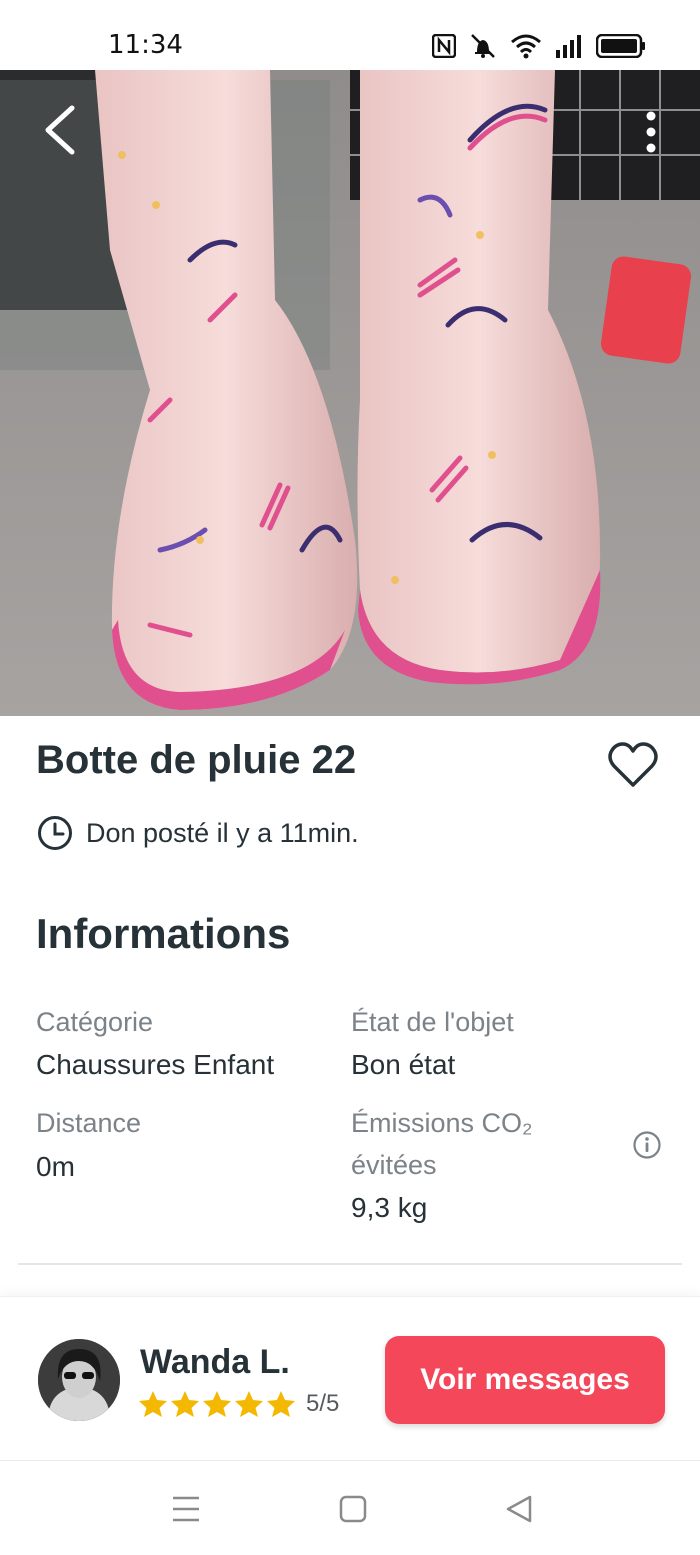 Image resolution: width=700 pixels, height=1555 pixels. Describe the element at coordinates (651, 132) in the screenshot. I see `more-vertical-icon` at that location.